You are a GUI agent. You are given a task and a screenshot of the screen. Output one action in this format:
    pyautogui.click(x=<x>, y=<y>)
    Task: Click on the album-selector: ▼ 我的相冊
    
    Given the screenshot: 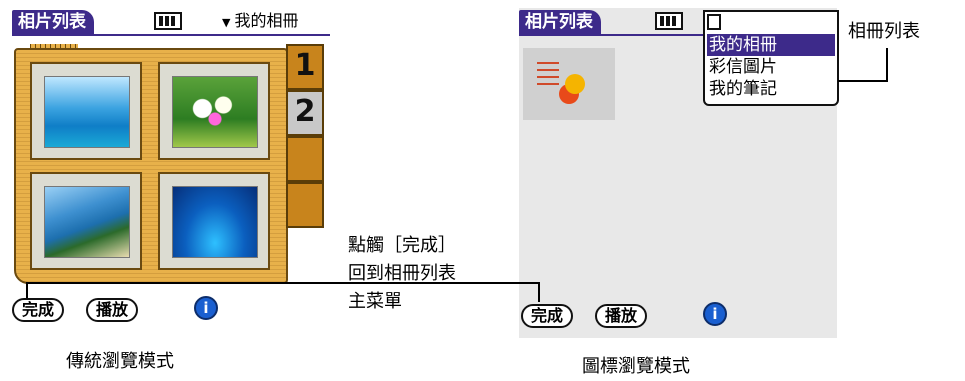 What is the action you would take?
    pyautogui.click(x=260, y=22)
    